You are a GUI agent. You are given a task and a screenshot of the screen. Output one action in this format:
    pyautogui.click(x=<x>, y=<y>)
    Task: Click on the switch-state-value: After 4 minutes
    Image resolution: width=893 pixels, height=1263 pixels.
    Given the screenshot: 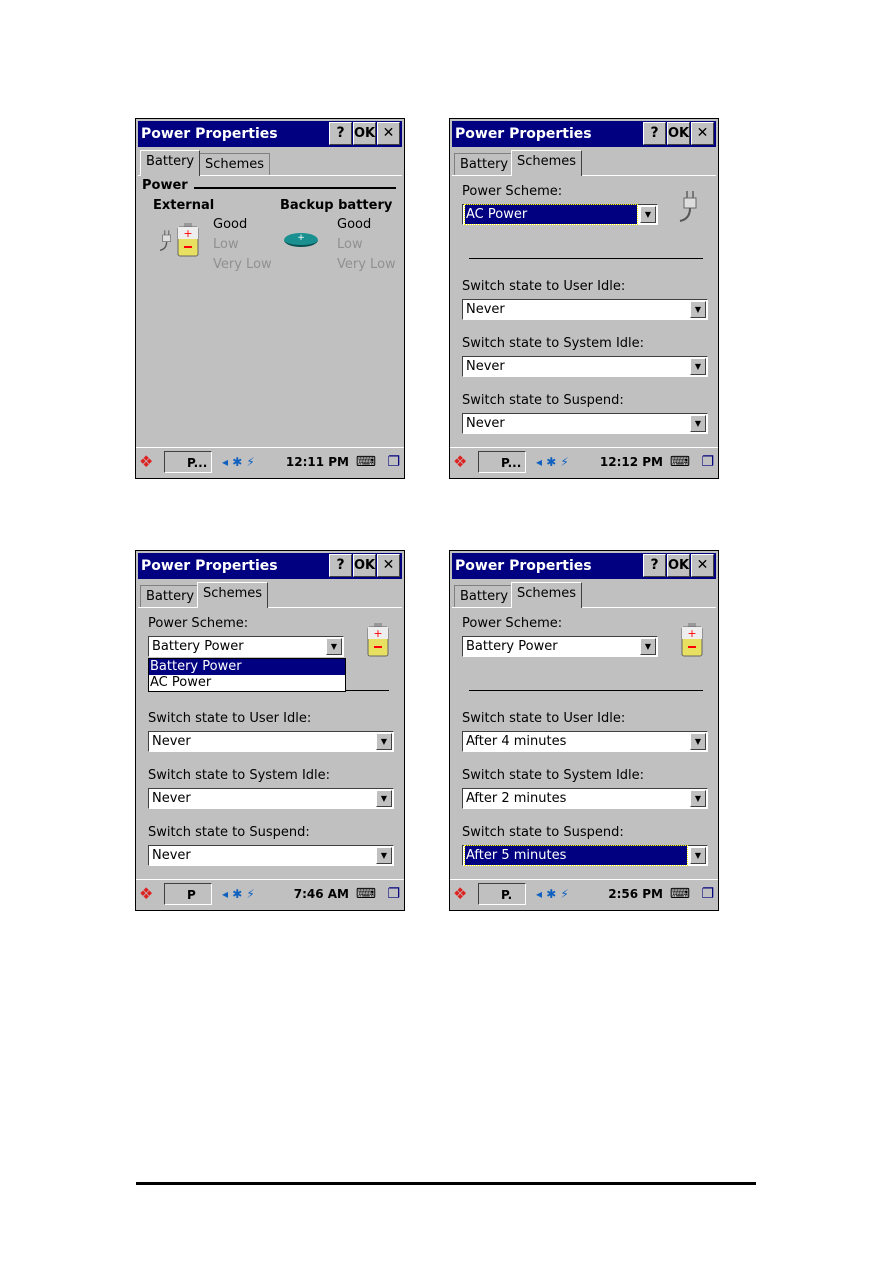 What is the action you would take?
    pyautogui.click(x=516, y=741)
    